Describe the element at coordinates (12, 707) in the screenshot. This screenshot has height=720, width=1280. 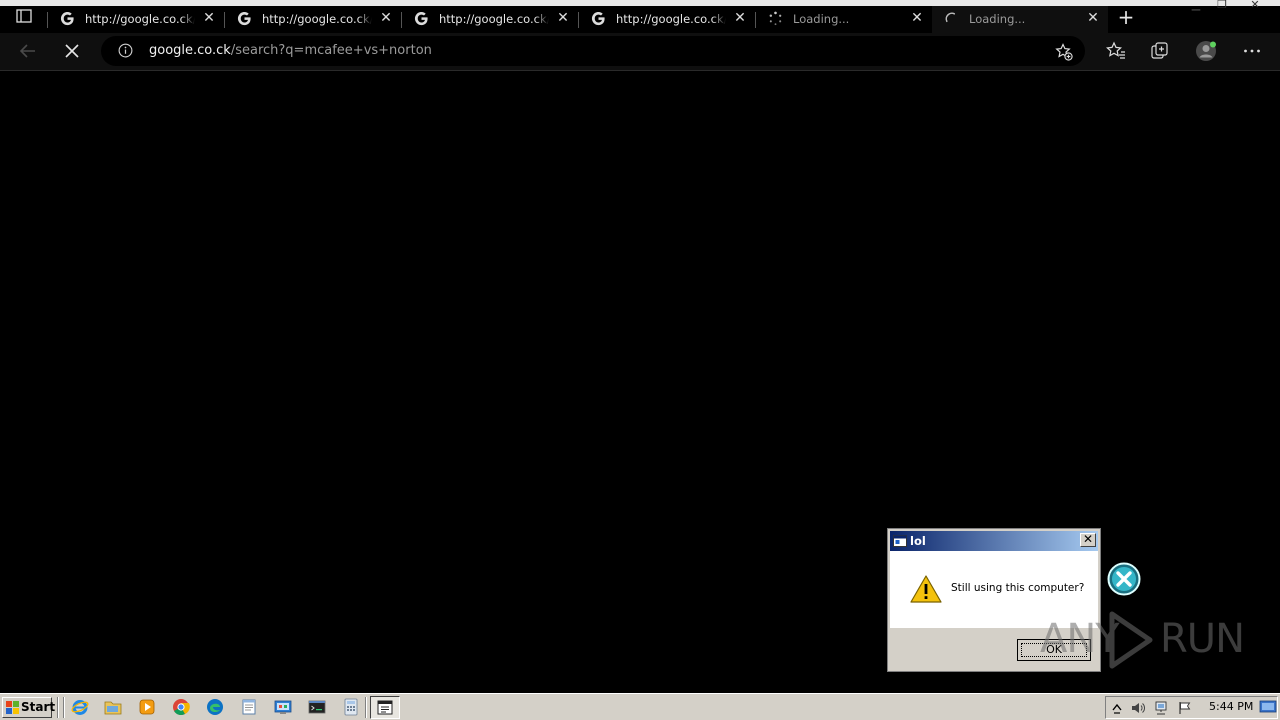
I see `windows-flag-icon` at that location.